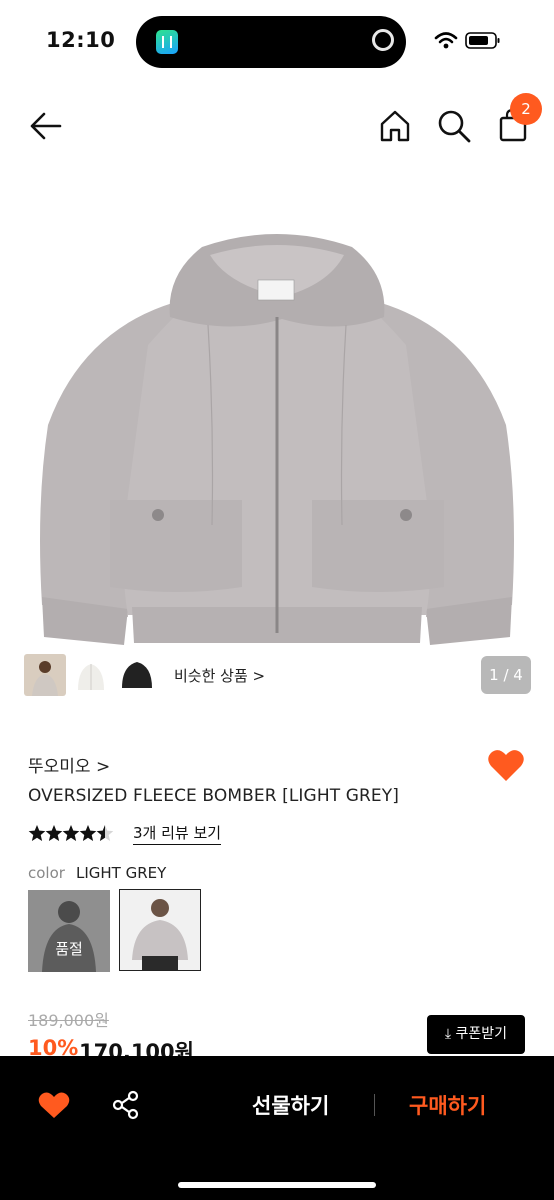 The height and width of the screenshot is (1200, 554). Describe the element at coordinates (121, 873) in the screenshot. I see `color-value: LIGHT GREY` at that location.